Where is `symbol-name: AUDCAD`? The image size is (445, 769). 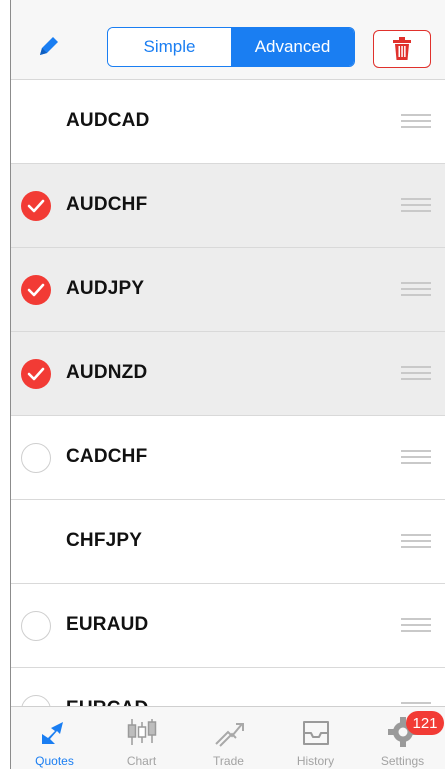
symbol-name: AUDCAD is located at coordinates (108, 120).